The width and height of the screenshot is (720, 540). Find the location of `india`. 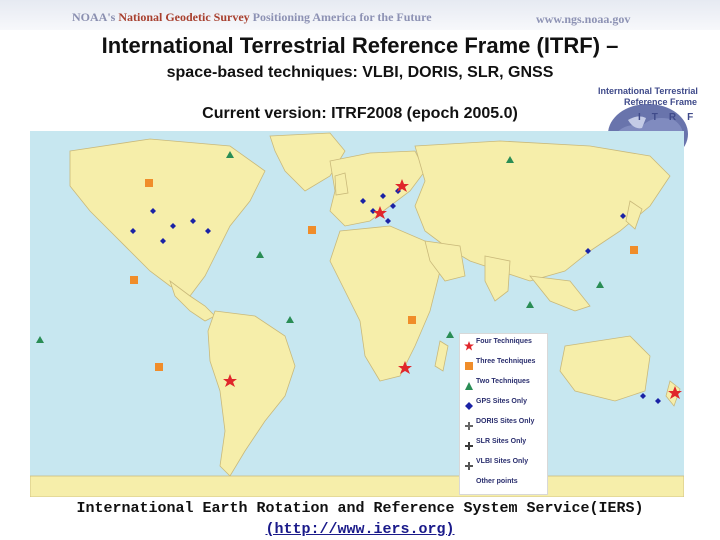

india is located at coordinates (497, 278).